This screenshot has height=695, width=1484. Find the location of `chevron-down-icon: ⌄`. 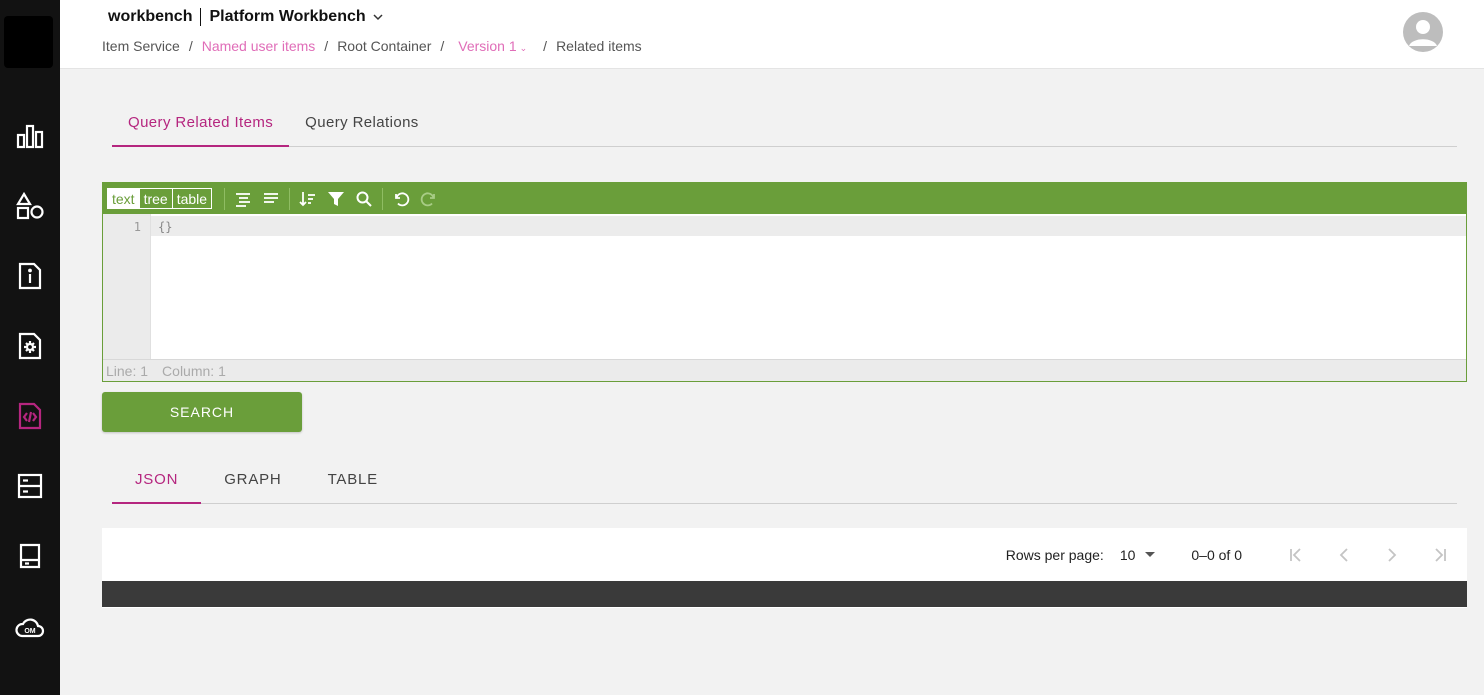

chevron-down-icon: ⌄ is located at coordinates (523, 48).